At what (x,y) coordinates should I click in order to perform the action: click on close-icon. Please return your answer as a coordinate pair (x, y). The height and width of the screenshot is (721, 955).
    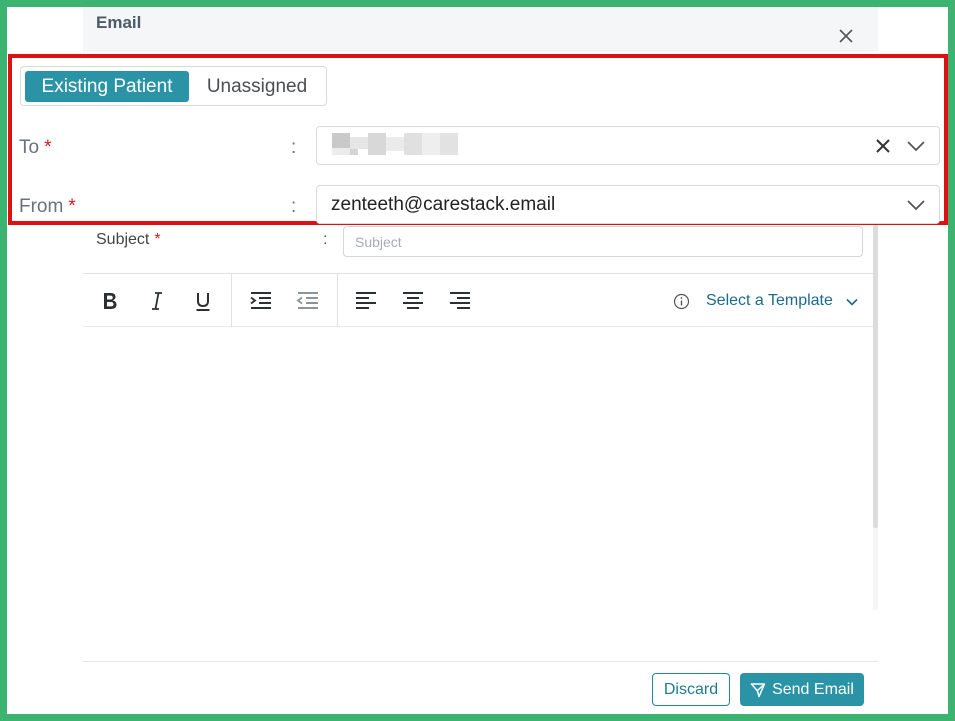
    Looking at the image, I should click on (846, 36).